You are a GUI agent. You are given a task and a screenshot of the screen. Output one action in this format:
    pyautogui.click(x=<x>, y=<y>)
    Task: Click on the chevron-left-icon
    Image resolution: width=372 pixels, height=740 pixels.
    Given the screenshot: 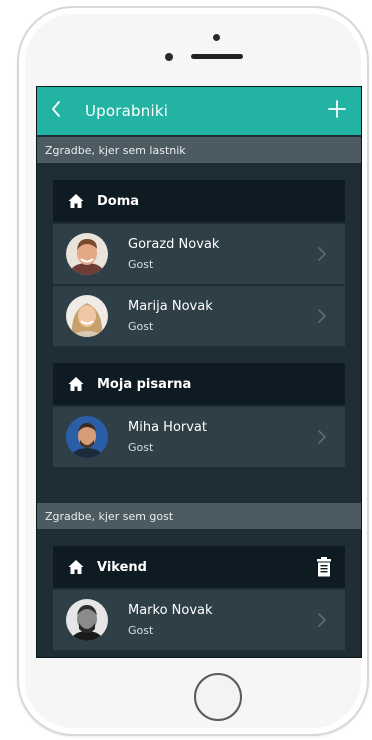 What is the action you would take?
    pyautogui.click(x=56, y=111)
    